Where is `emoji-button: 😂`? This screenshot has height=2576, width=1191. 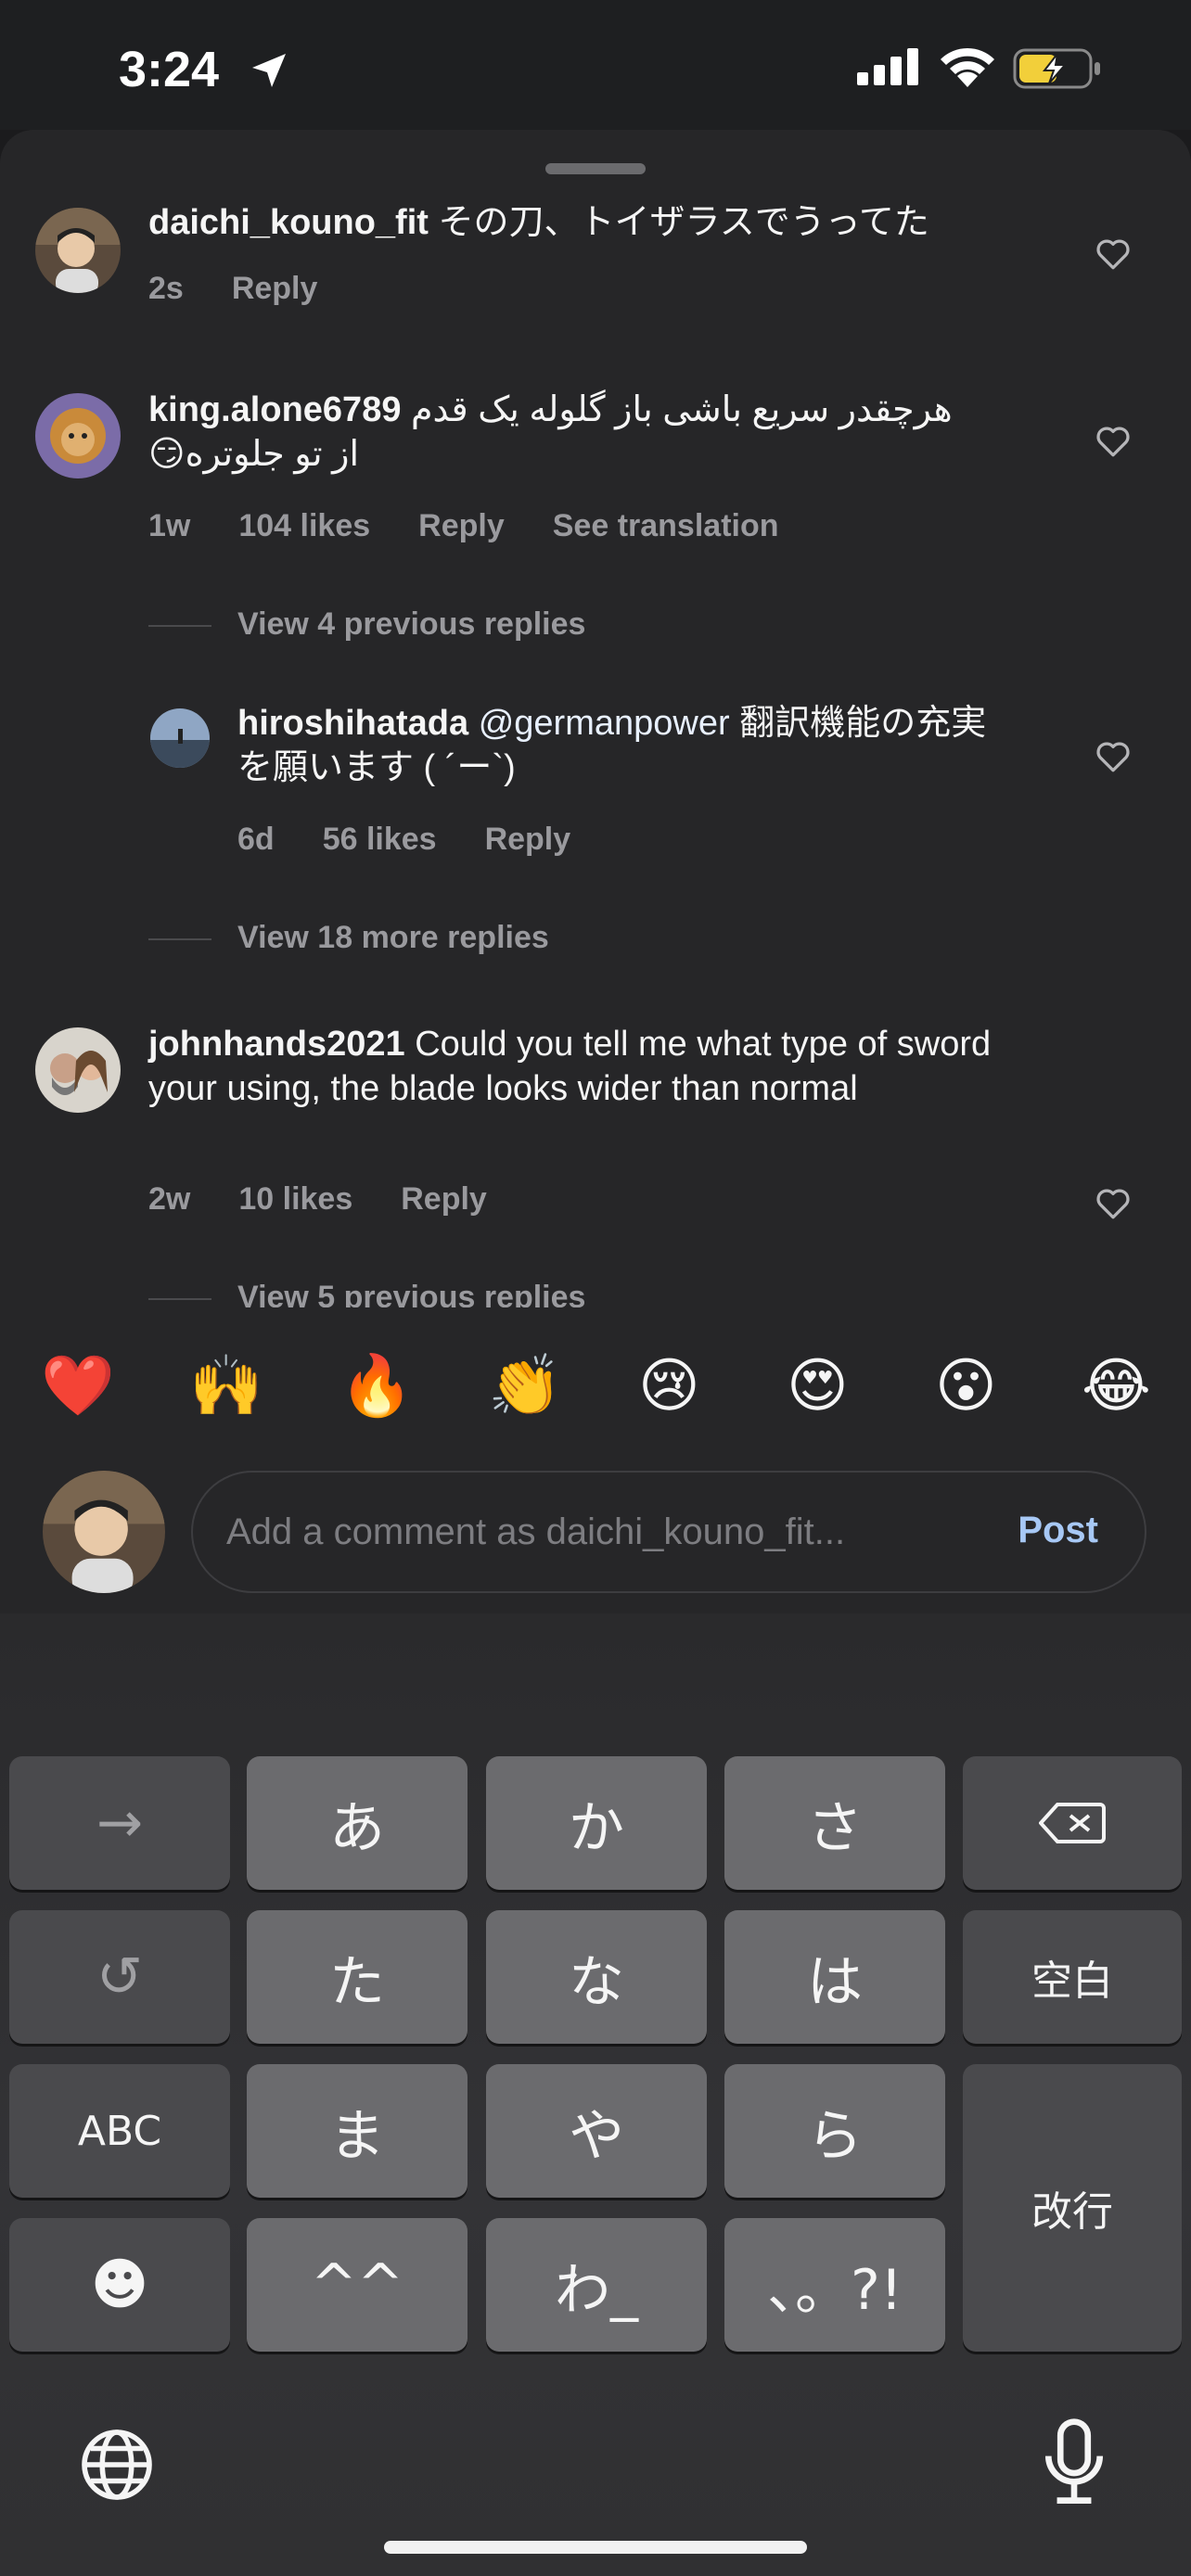 emoji-button: 😂 is located at coordinates (1116, 1386).